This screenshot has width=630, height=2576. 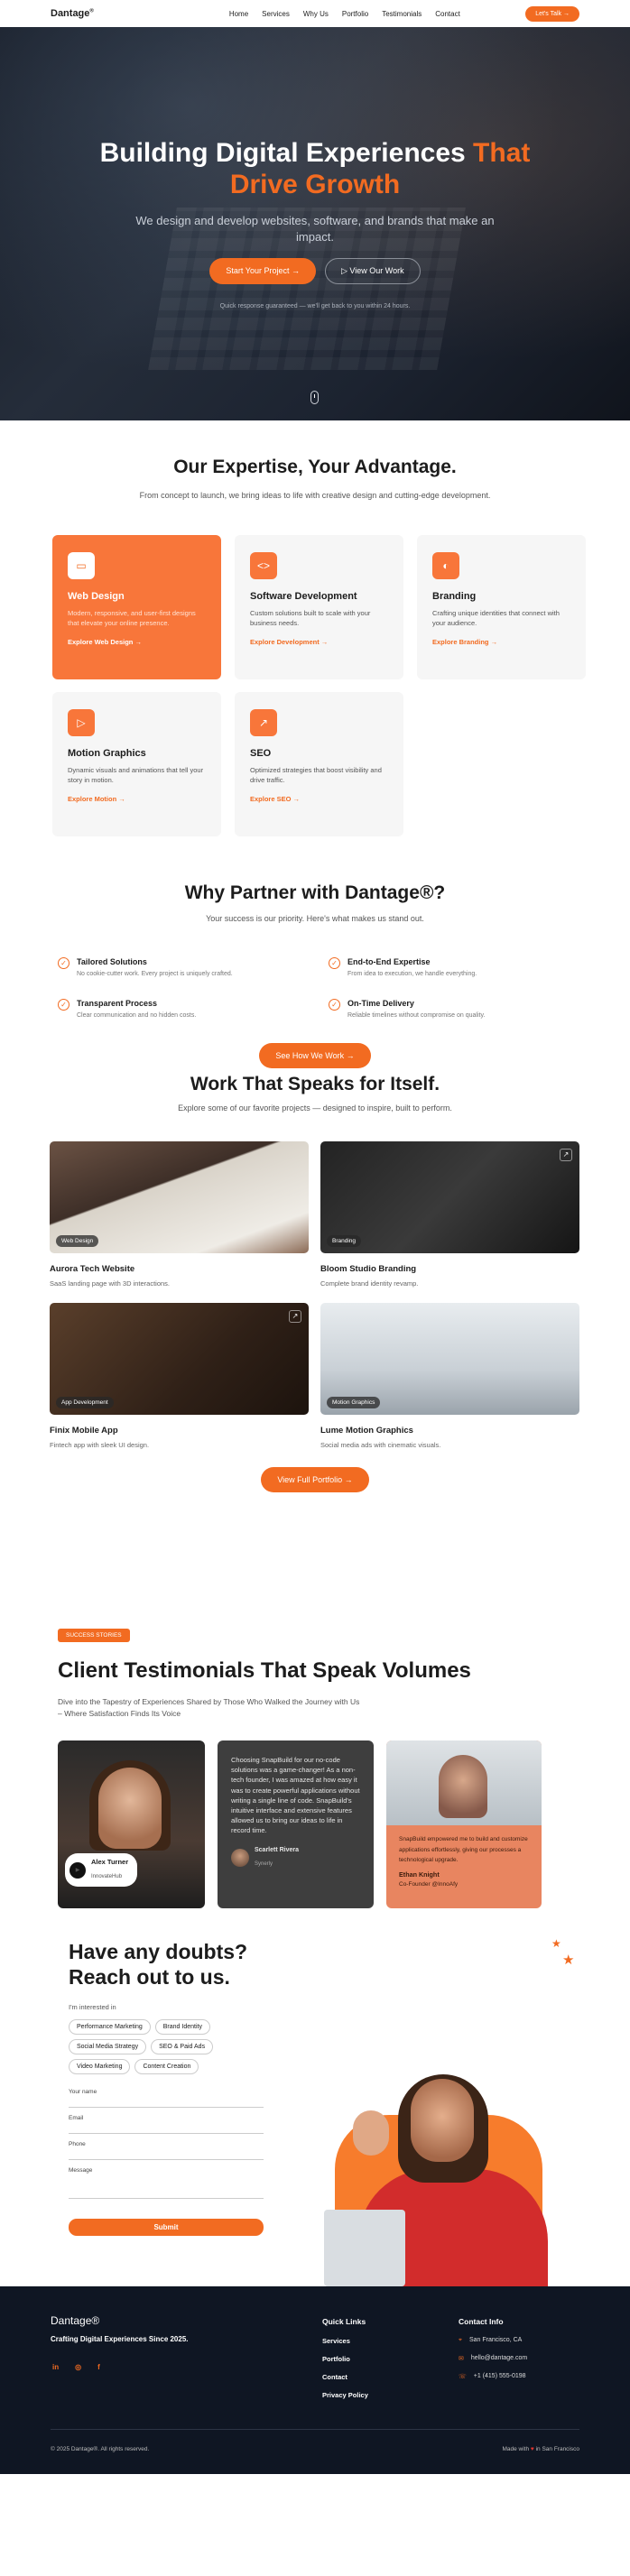 I want to click on project-title: Aurora Tech Website, so click(x=92, y=1269).